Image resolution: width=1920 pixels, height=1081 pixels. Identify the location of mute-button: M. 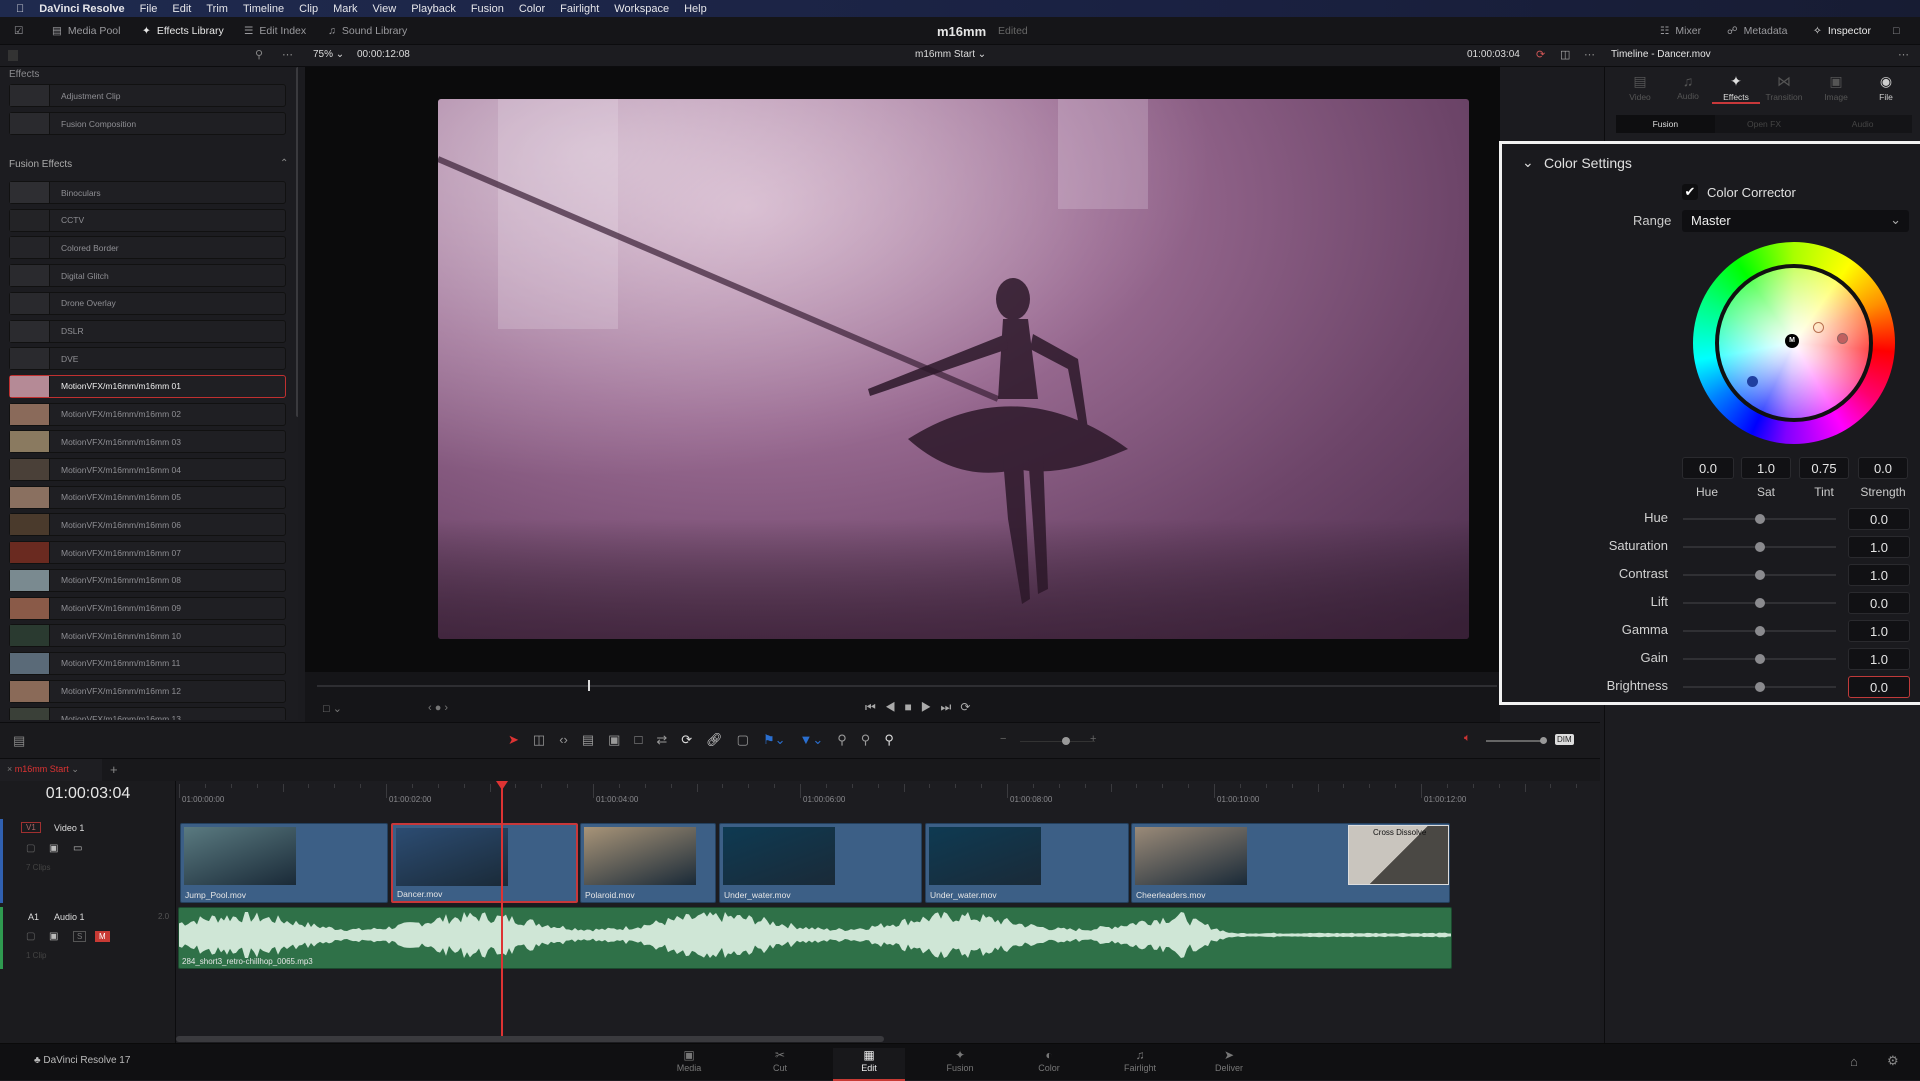
(102, 936).